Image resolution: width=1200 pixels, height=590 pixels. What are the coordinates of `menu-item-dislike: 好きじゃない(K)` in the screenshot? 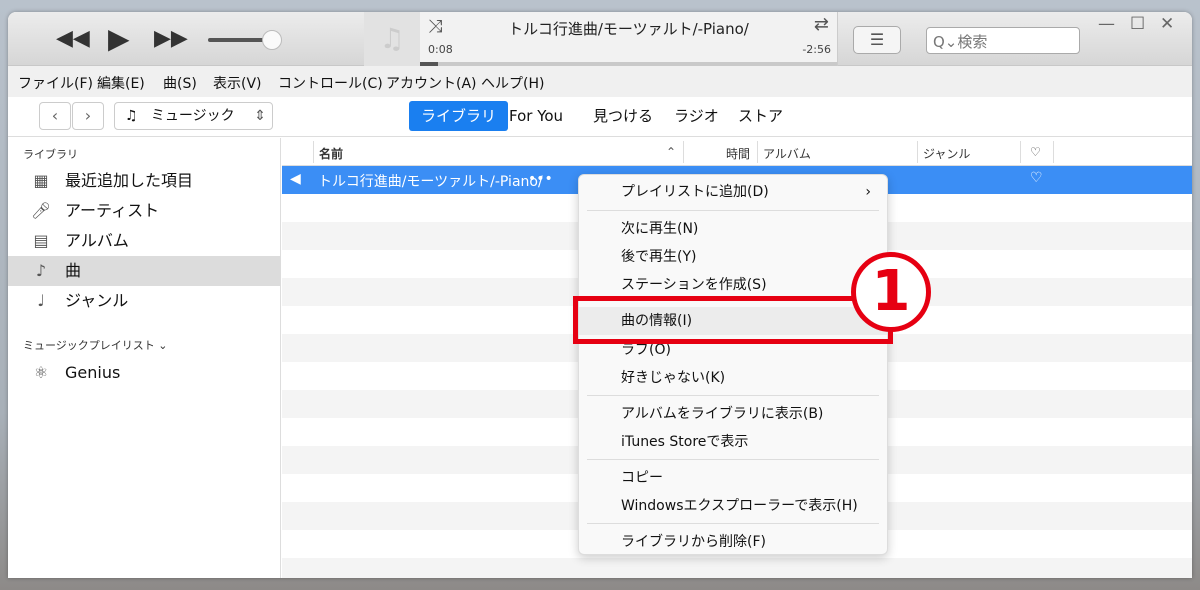 It's located at (733, 378).